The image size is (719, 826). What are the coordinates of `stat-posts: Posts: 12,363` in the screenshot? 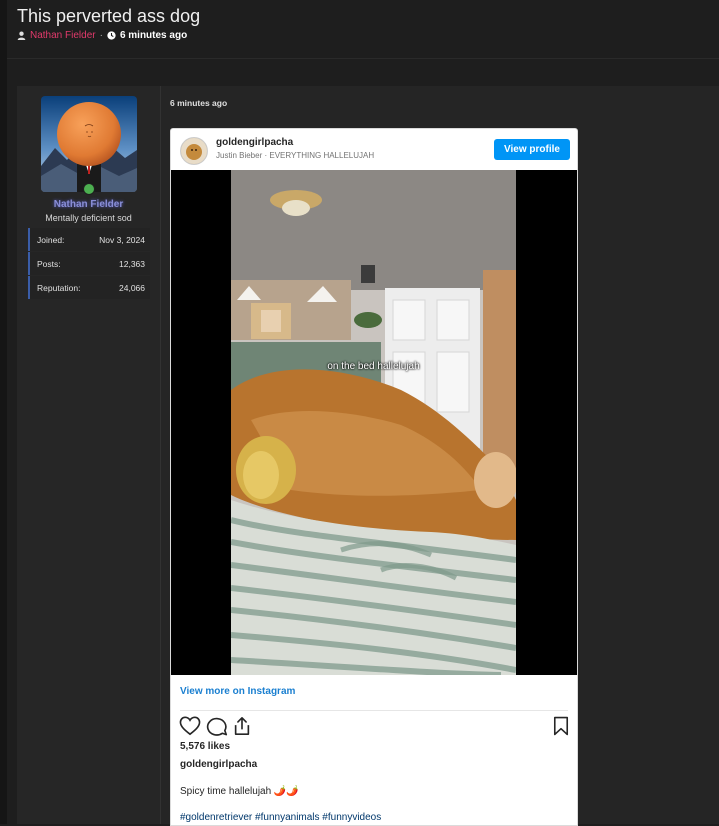 It's located at (89, 263).